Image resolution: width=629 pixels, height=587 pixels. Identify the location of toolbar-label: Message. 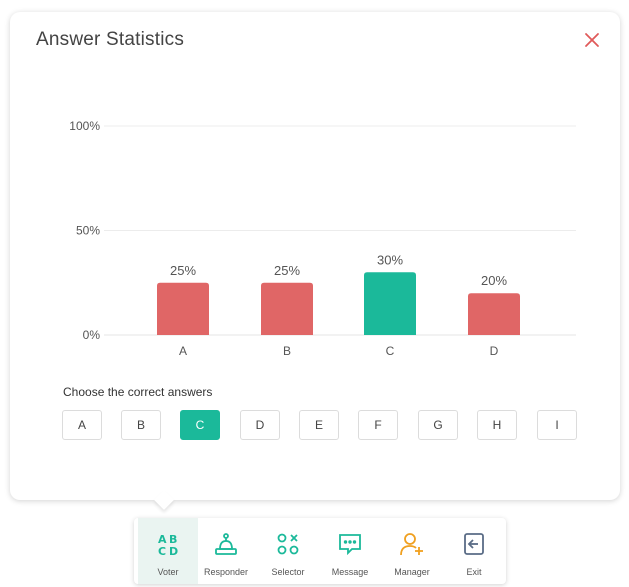
(350, 572).